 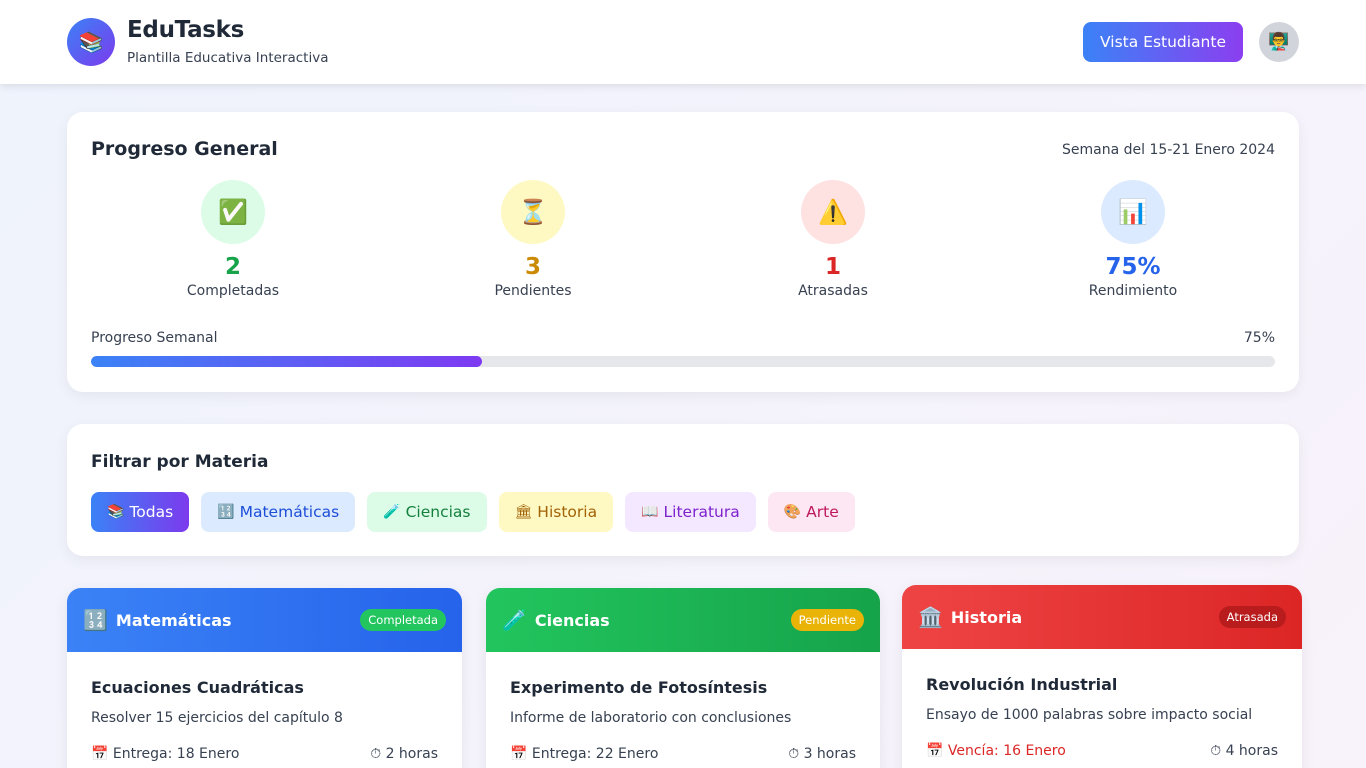 I want to click on stat-overdue: ⚠️ 1 Atrasadas, so click(x=833, y=239).